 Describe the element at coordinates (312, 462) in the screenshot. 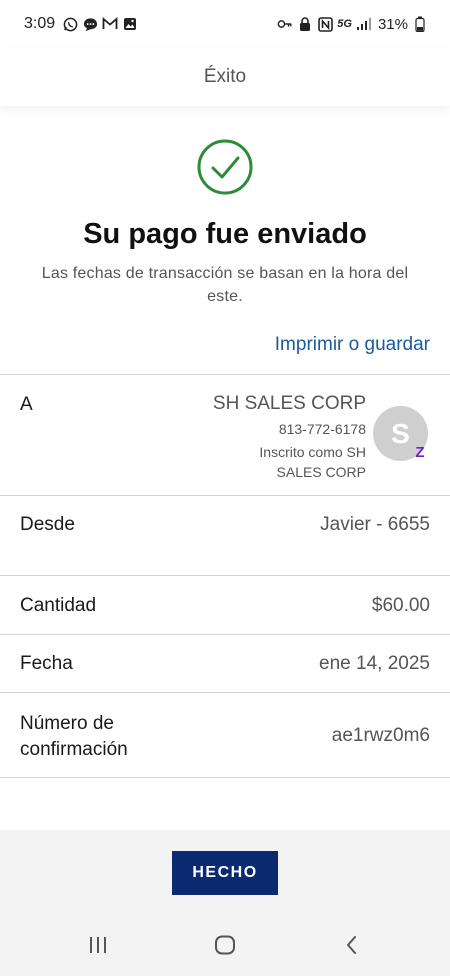

I see `recipient-enrolled: Inscrito como SH SALES CORP` at that location.